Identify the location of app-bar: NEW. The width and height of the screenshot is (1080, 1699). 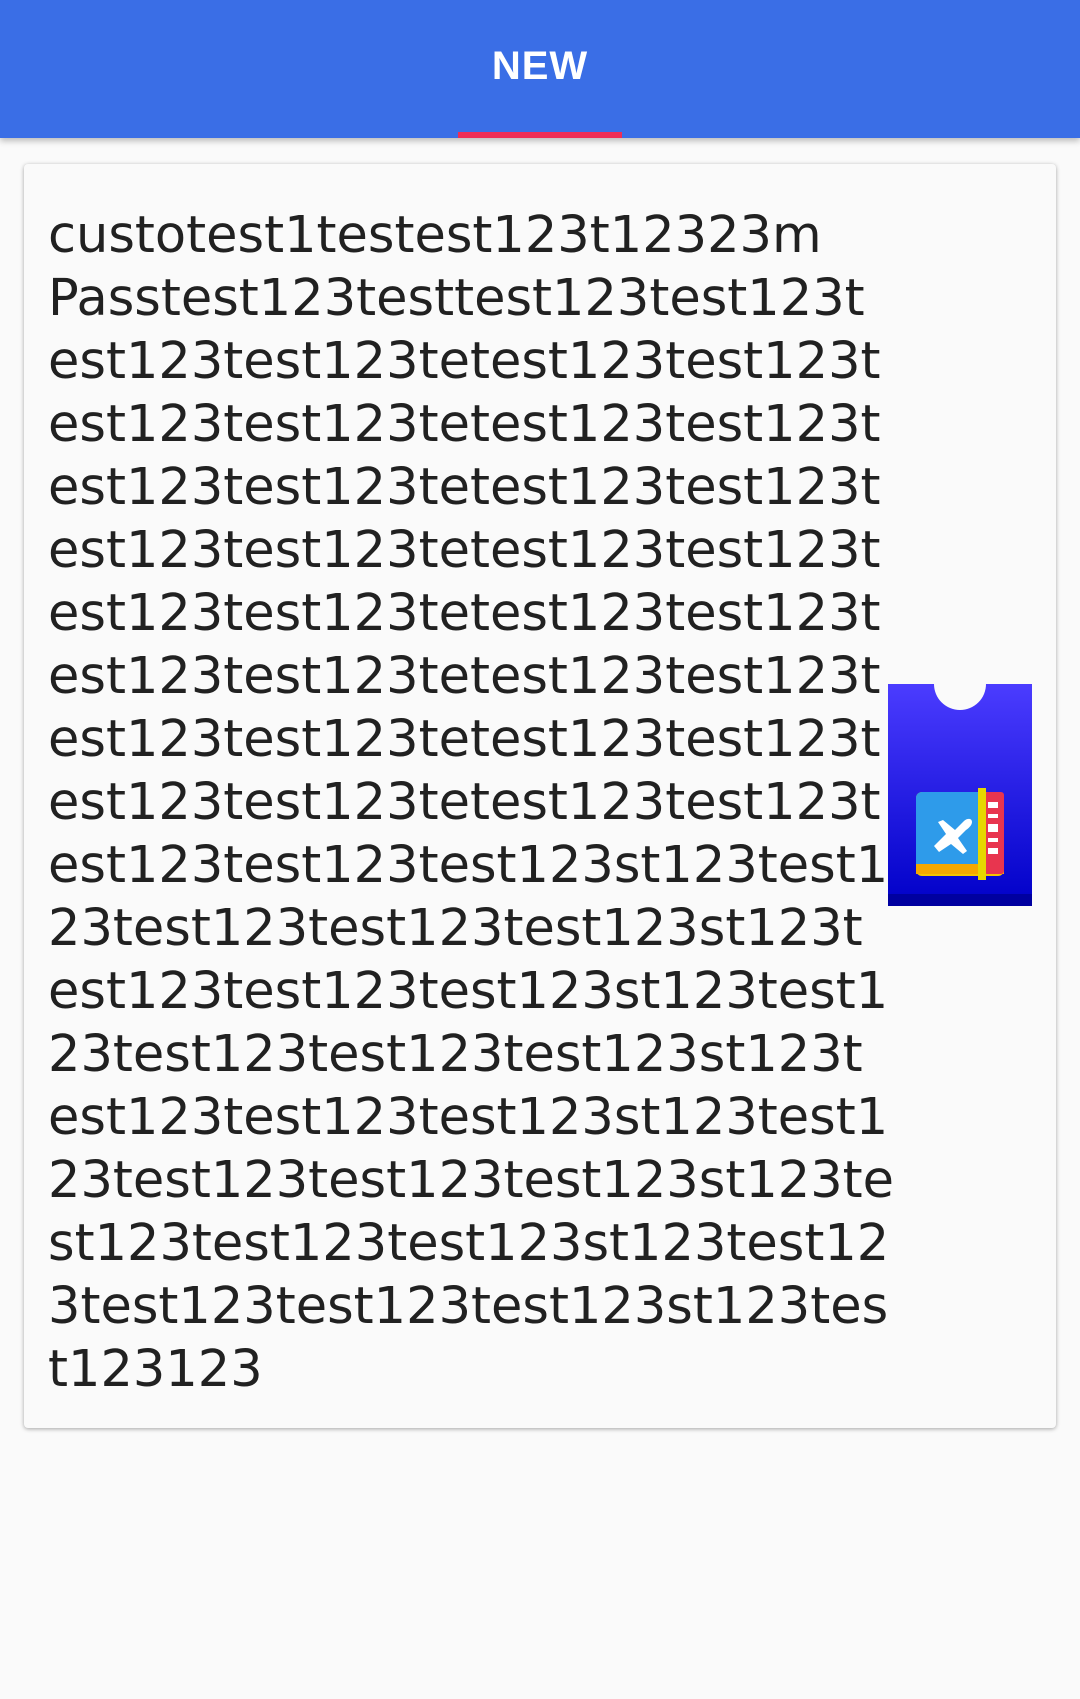
(540, 69).